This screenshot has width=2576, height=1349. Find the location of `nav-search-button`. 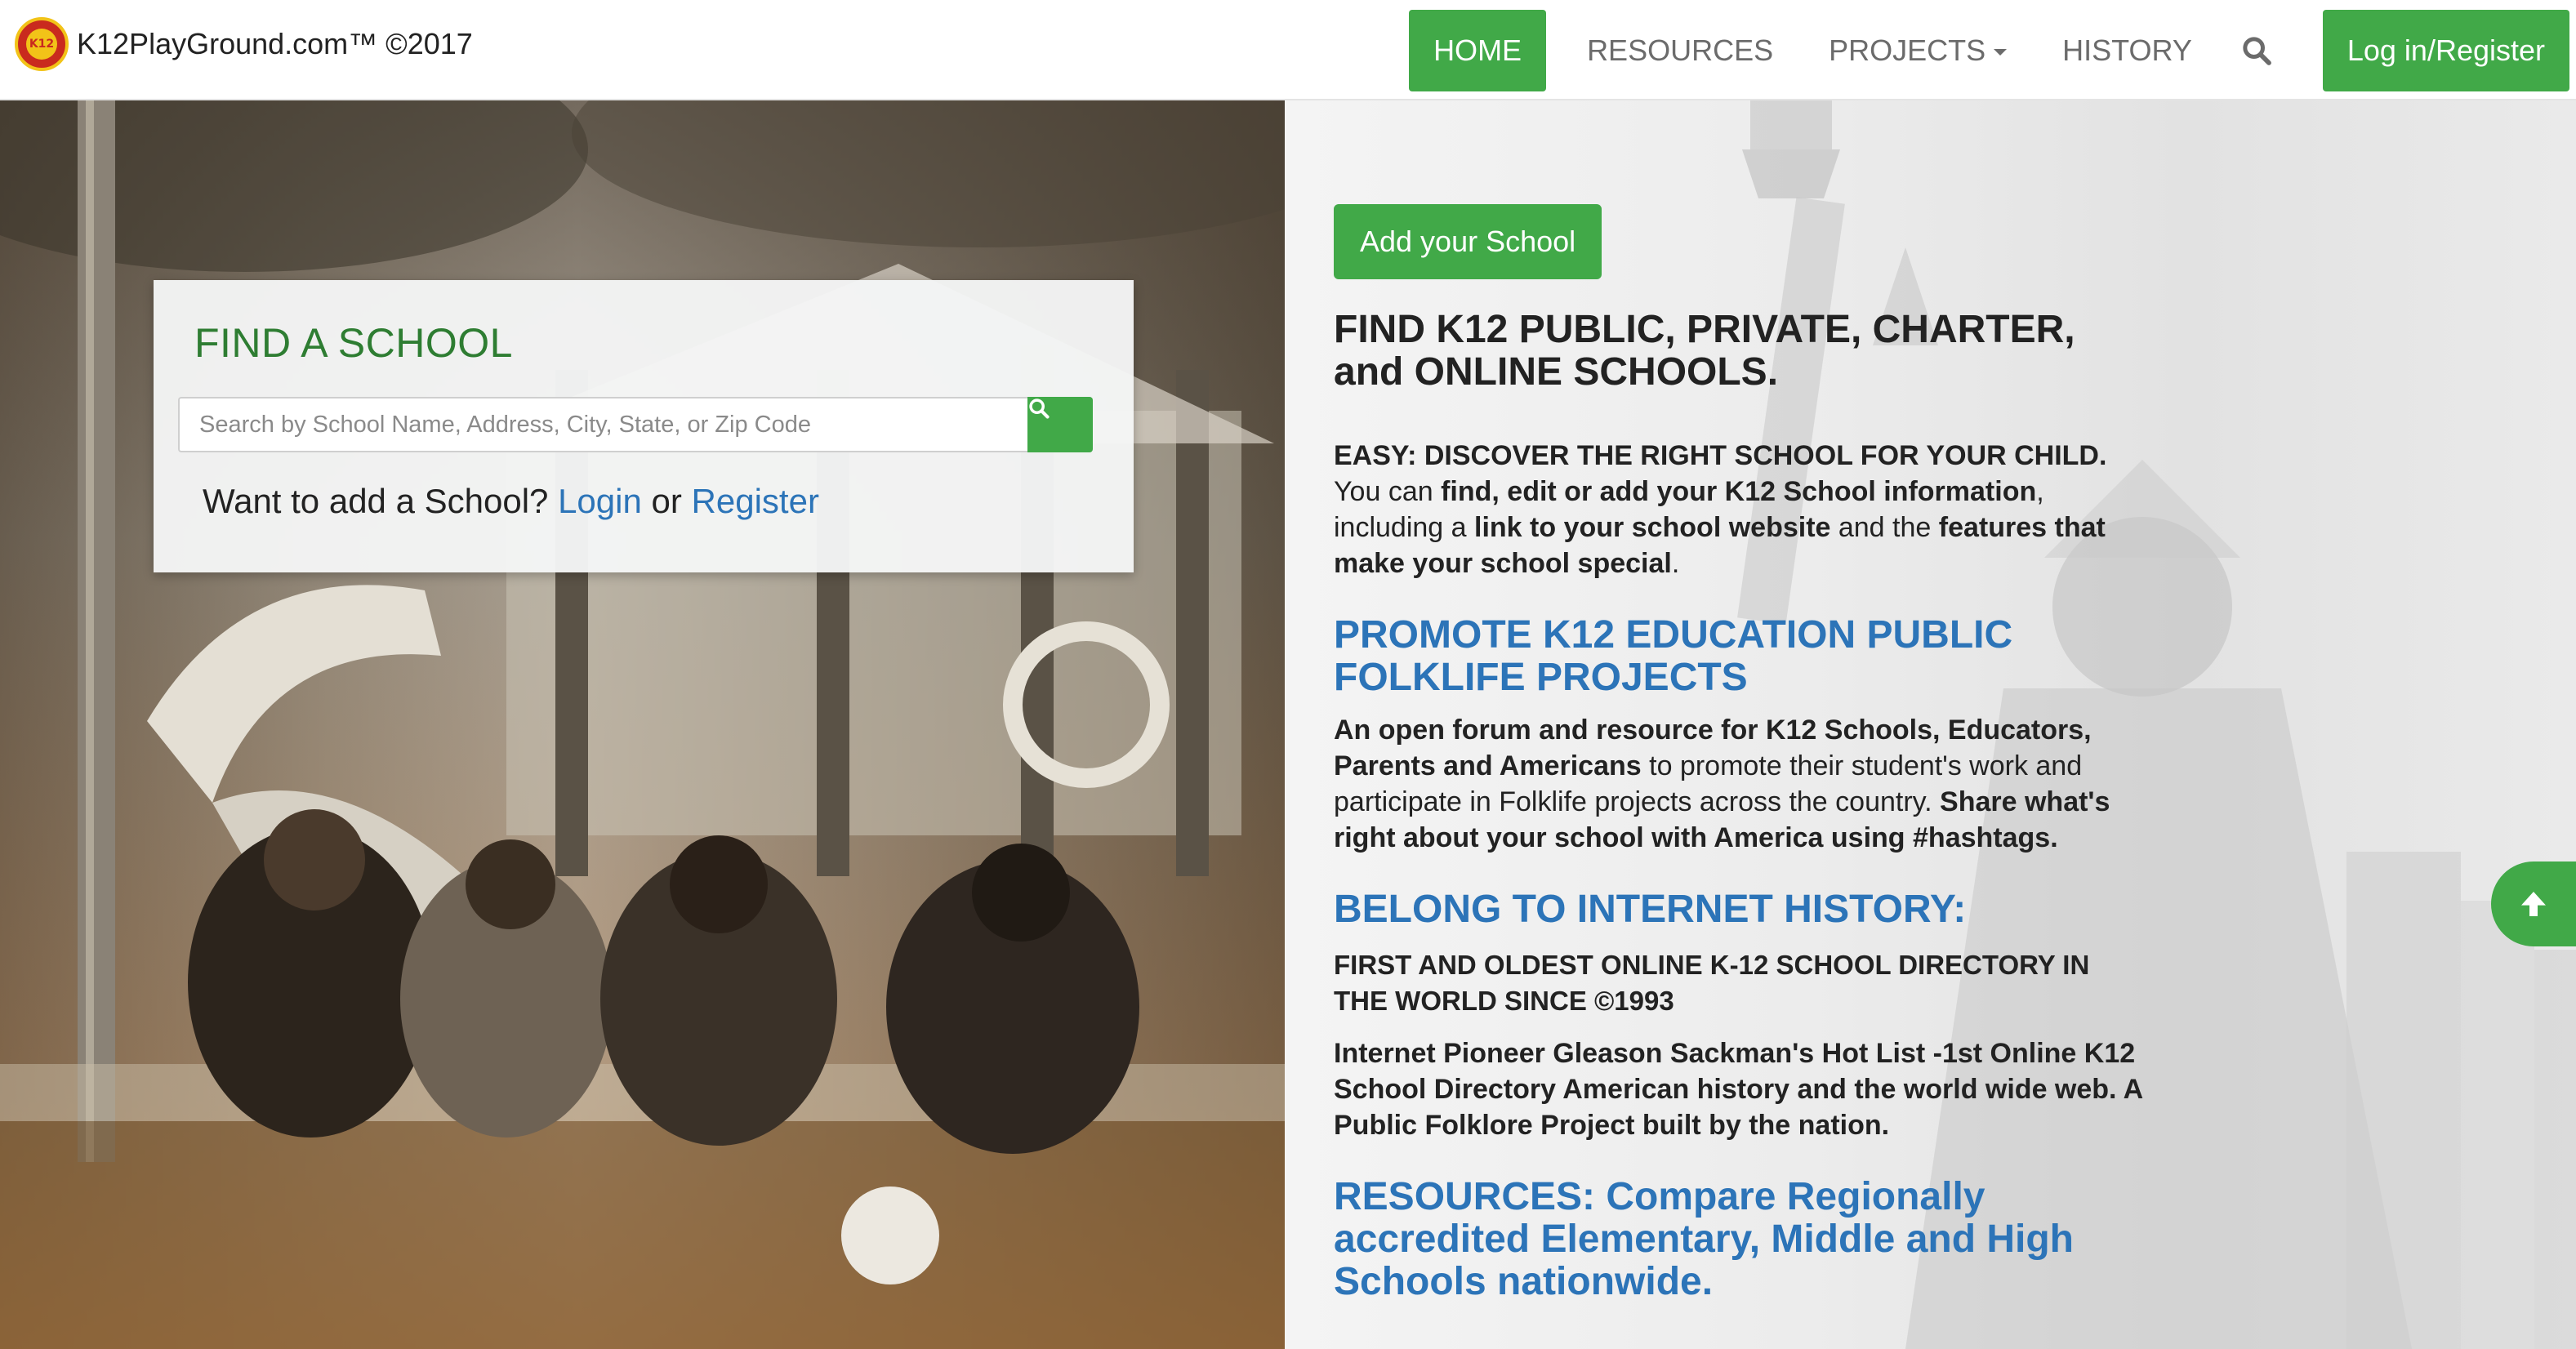

nav-search-button is located at coordinates (2256, 50).